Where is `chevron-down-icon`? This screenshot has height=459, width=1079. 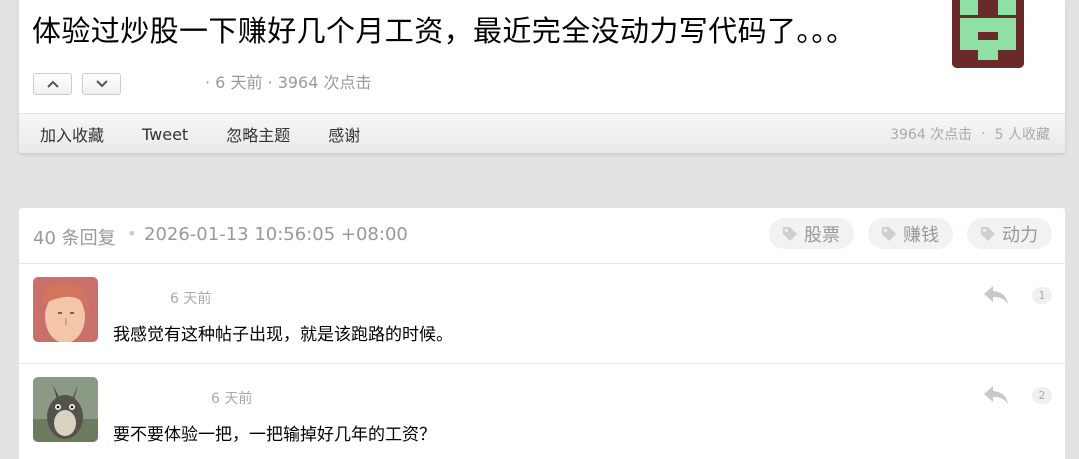 chevron-down-icon is located at coordinates (101, 84).